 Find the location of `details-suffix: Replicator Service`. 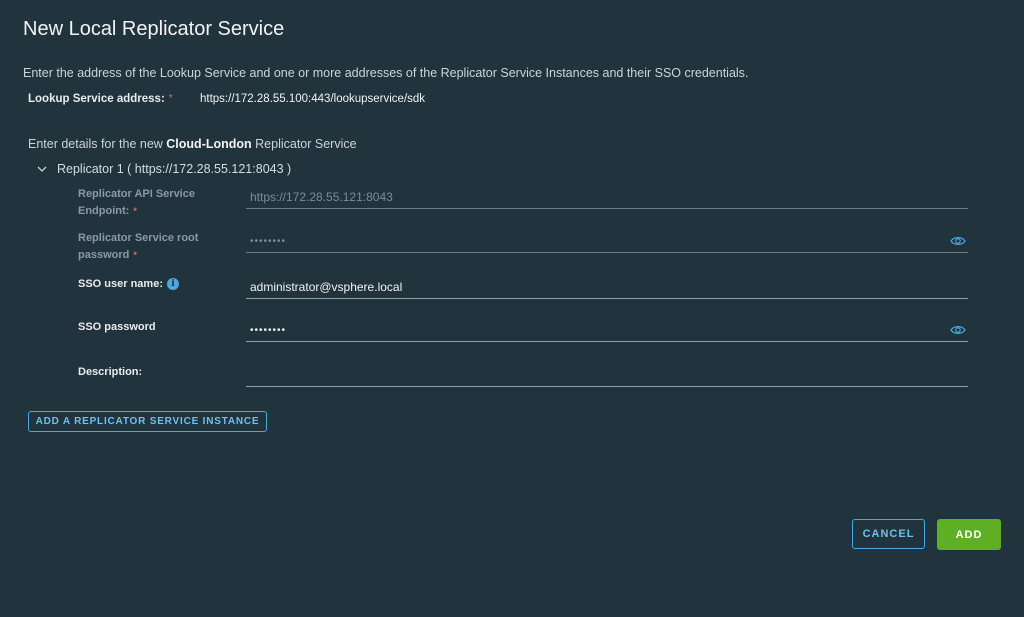

details-suffix: Replicator Service is located at coordinates (304, 144).